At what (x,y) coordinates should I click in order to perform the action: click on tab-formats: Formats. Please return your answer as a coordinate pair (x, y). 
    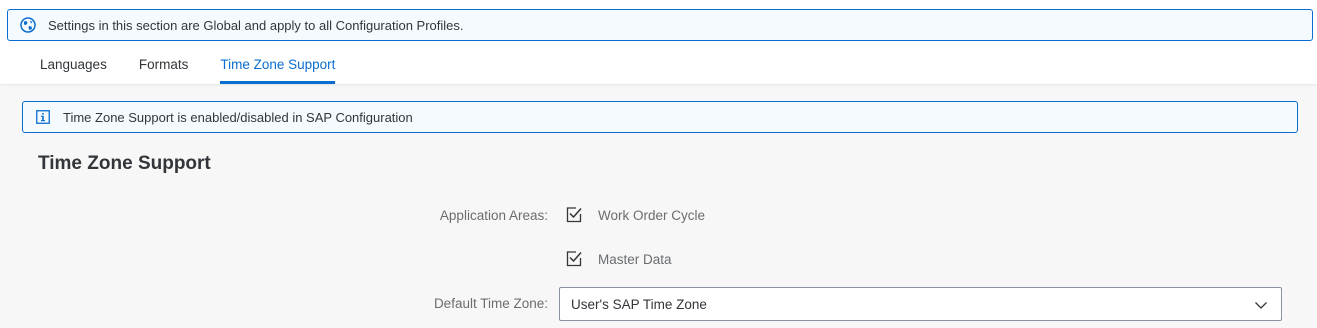
    Looking at the image, I should click on (164, 64).